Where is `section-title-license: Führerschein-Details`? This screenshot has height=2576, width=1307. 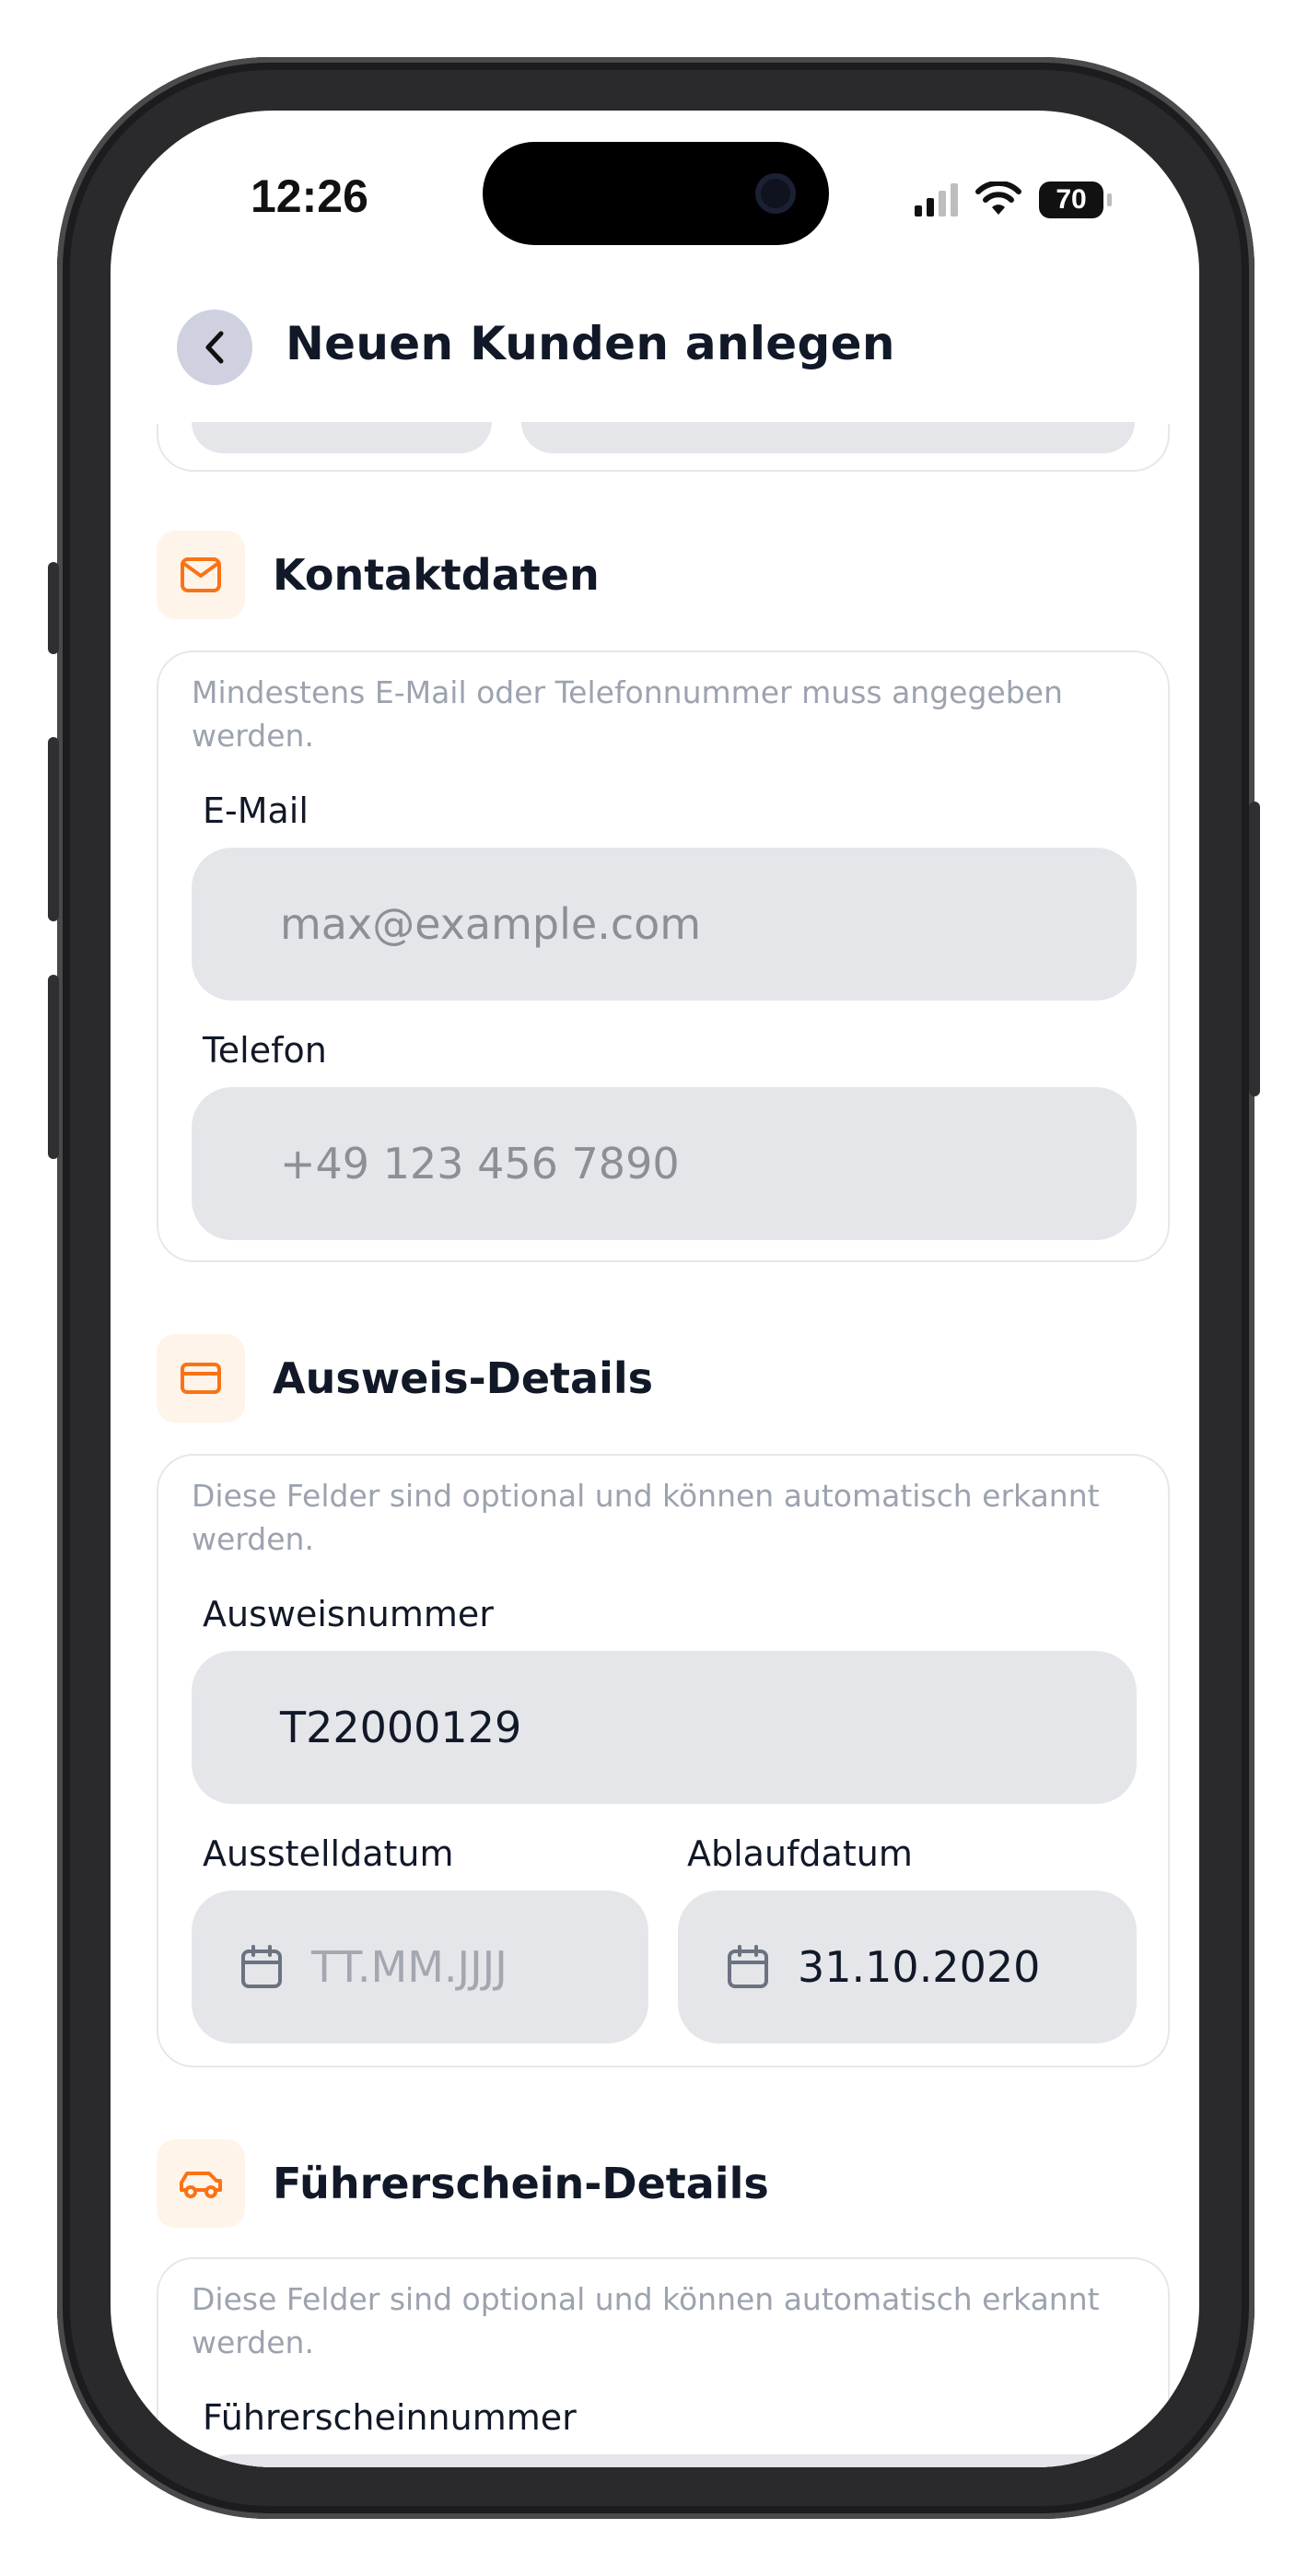 section-title-license: Führerschein-Details is located at coordinates (521, 2183).